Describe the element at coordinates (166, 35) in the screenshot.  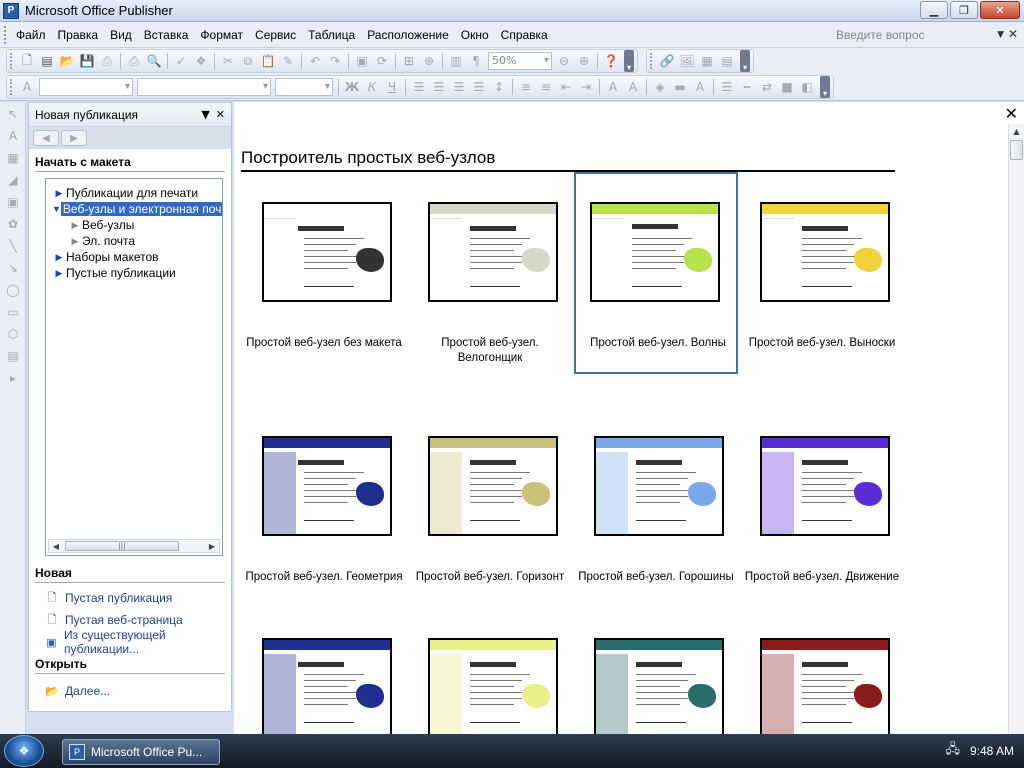
I see `menu-insert: Вставка` at that location.